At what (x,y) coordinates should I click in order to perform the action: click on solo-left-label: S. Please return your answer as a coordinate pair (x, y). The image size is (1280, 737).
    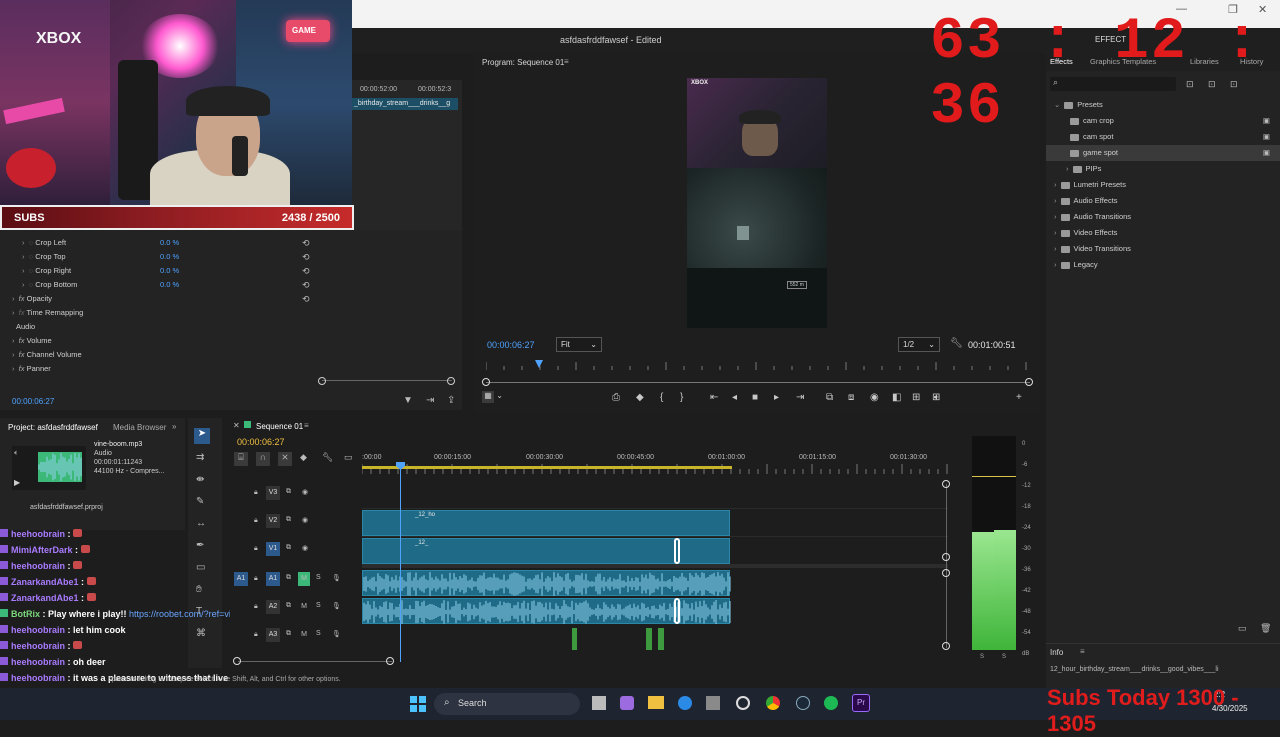
    Looking at the image, I should click on (982, 657).